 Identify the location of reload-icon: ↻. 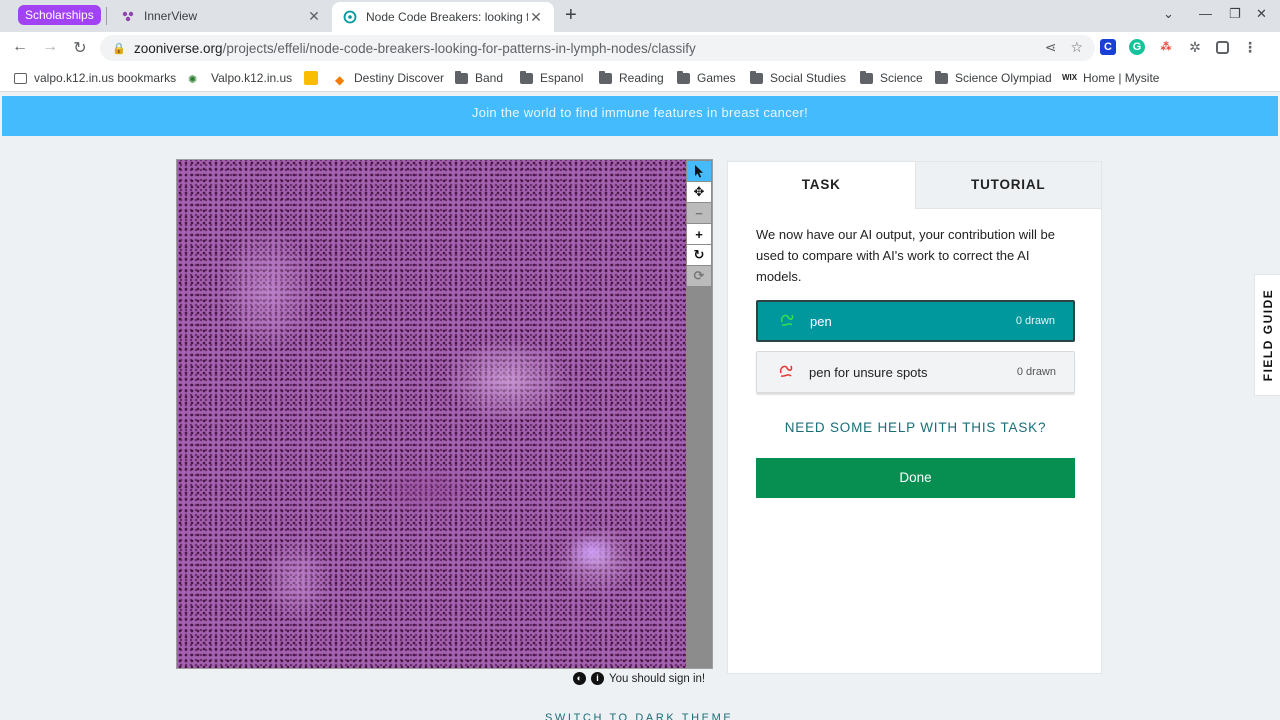
(80, 48).